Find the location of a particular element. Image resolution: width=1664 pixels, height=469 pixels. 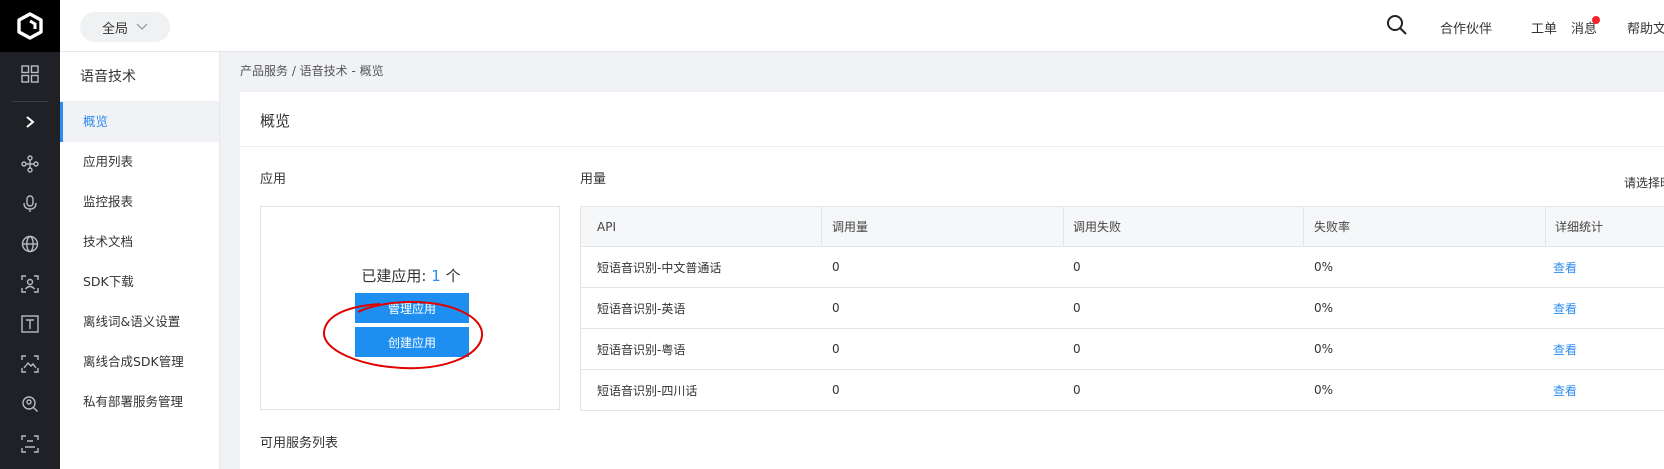

usage-section-label: 用量 is located at coordinates (593, 179).